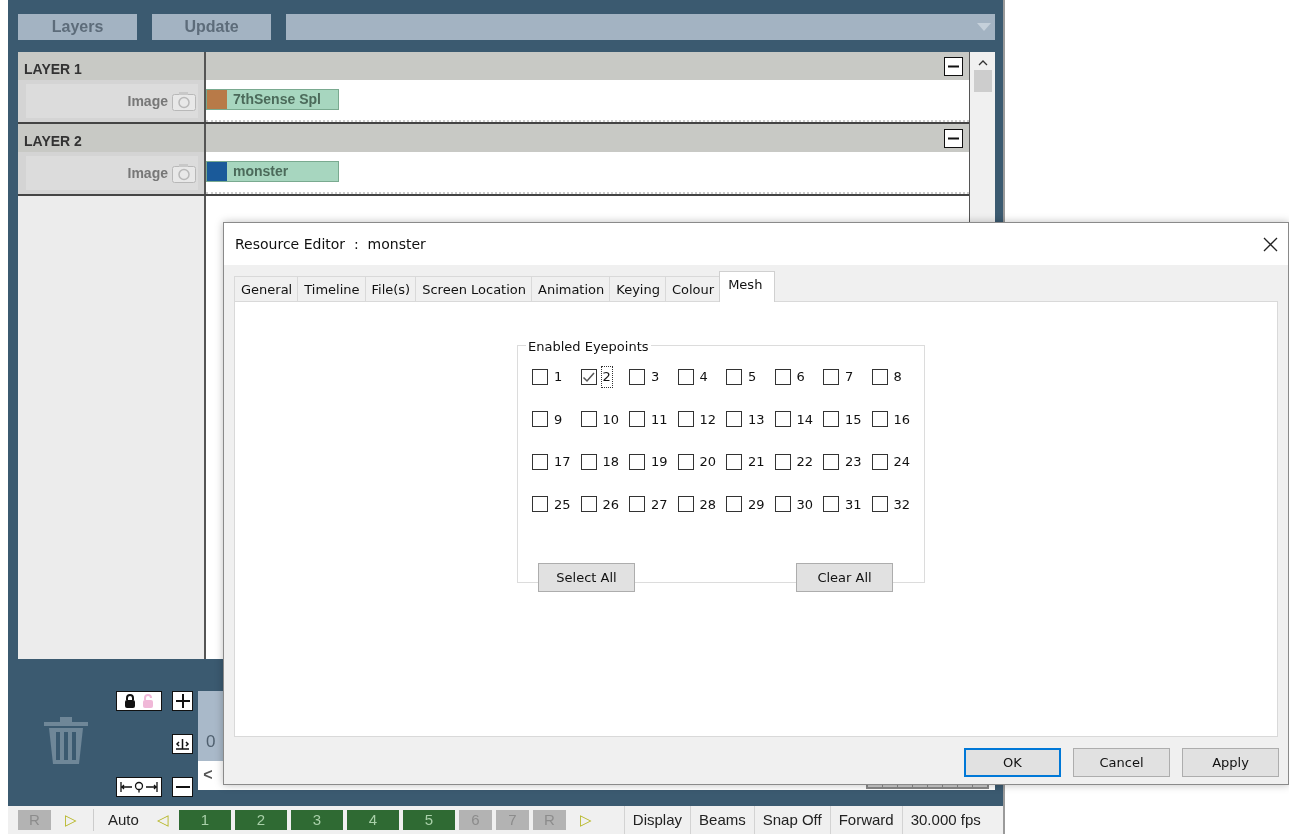 This screenshot has width=1289, height=834. What do you see at coordinates (611, 419) in the screenshot?
I see `checkbox-label: 10` at bounding box center [611, 419].